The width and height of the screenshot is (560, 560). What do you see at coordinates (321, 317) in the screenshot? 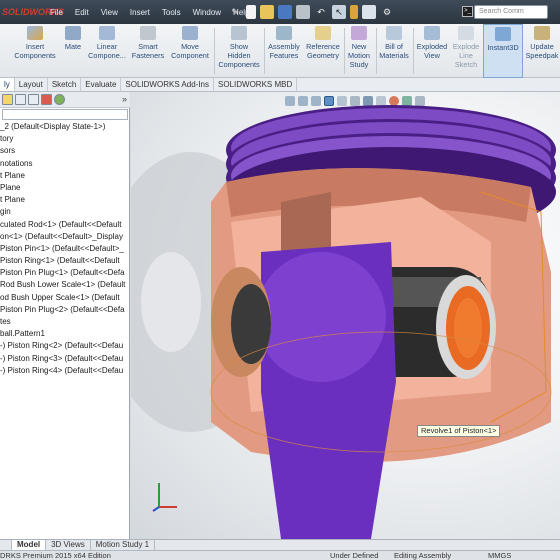
I see `rod-bush` at bounding box center [321, 317].